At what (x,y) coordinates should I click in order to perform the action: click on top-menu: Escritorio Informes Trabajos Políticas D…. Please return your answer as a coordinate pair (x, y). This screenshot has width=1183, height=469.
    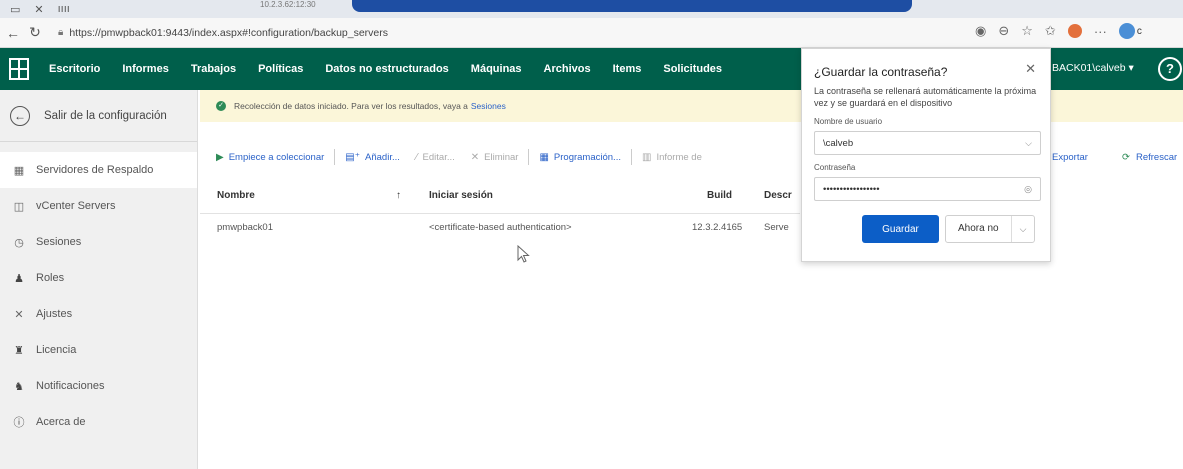
    Looking at the image, I should click on (385, 69).